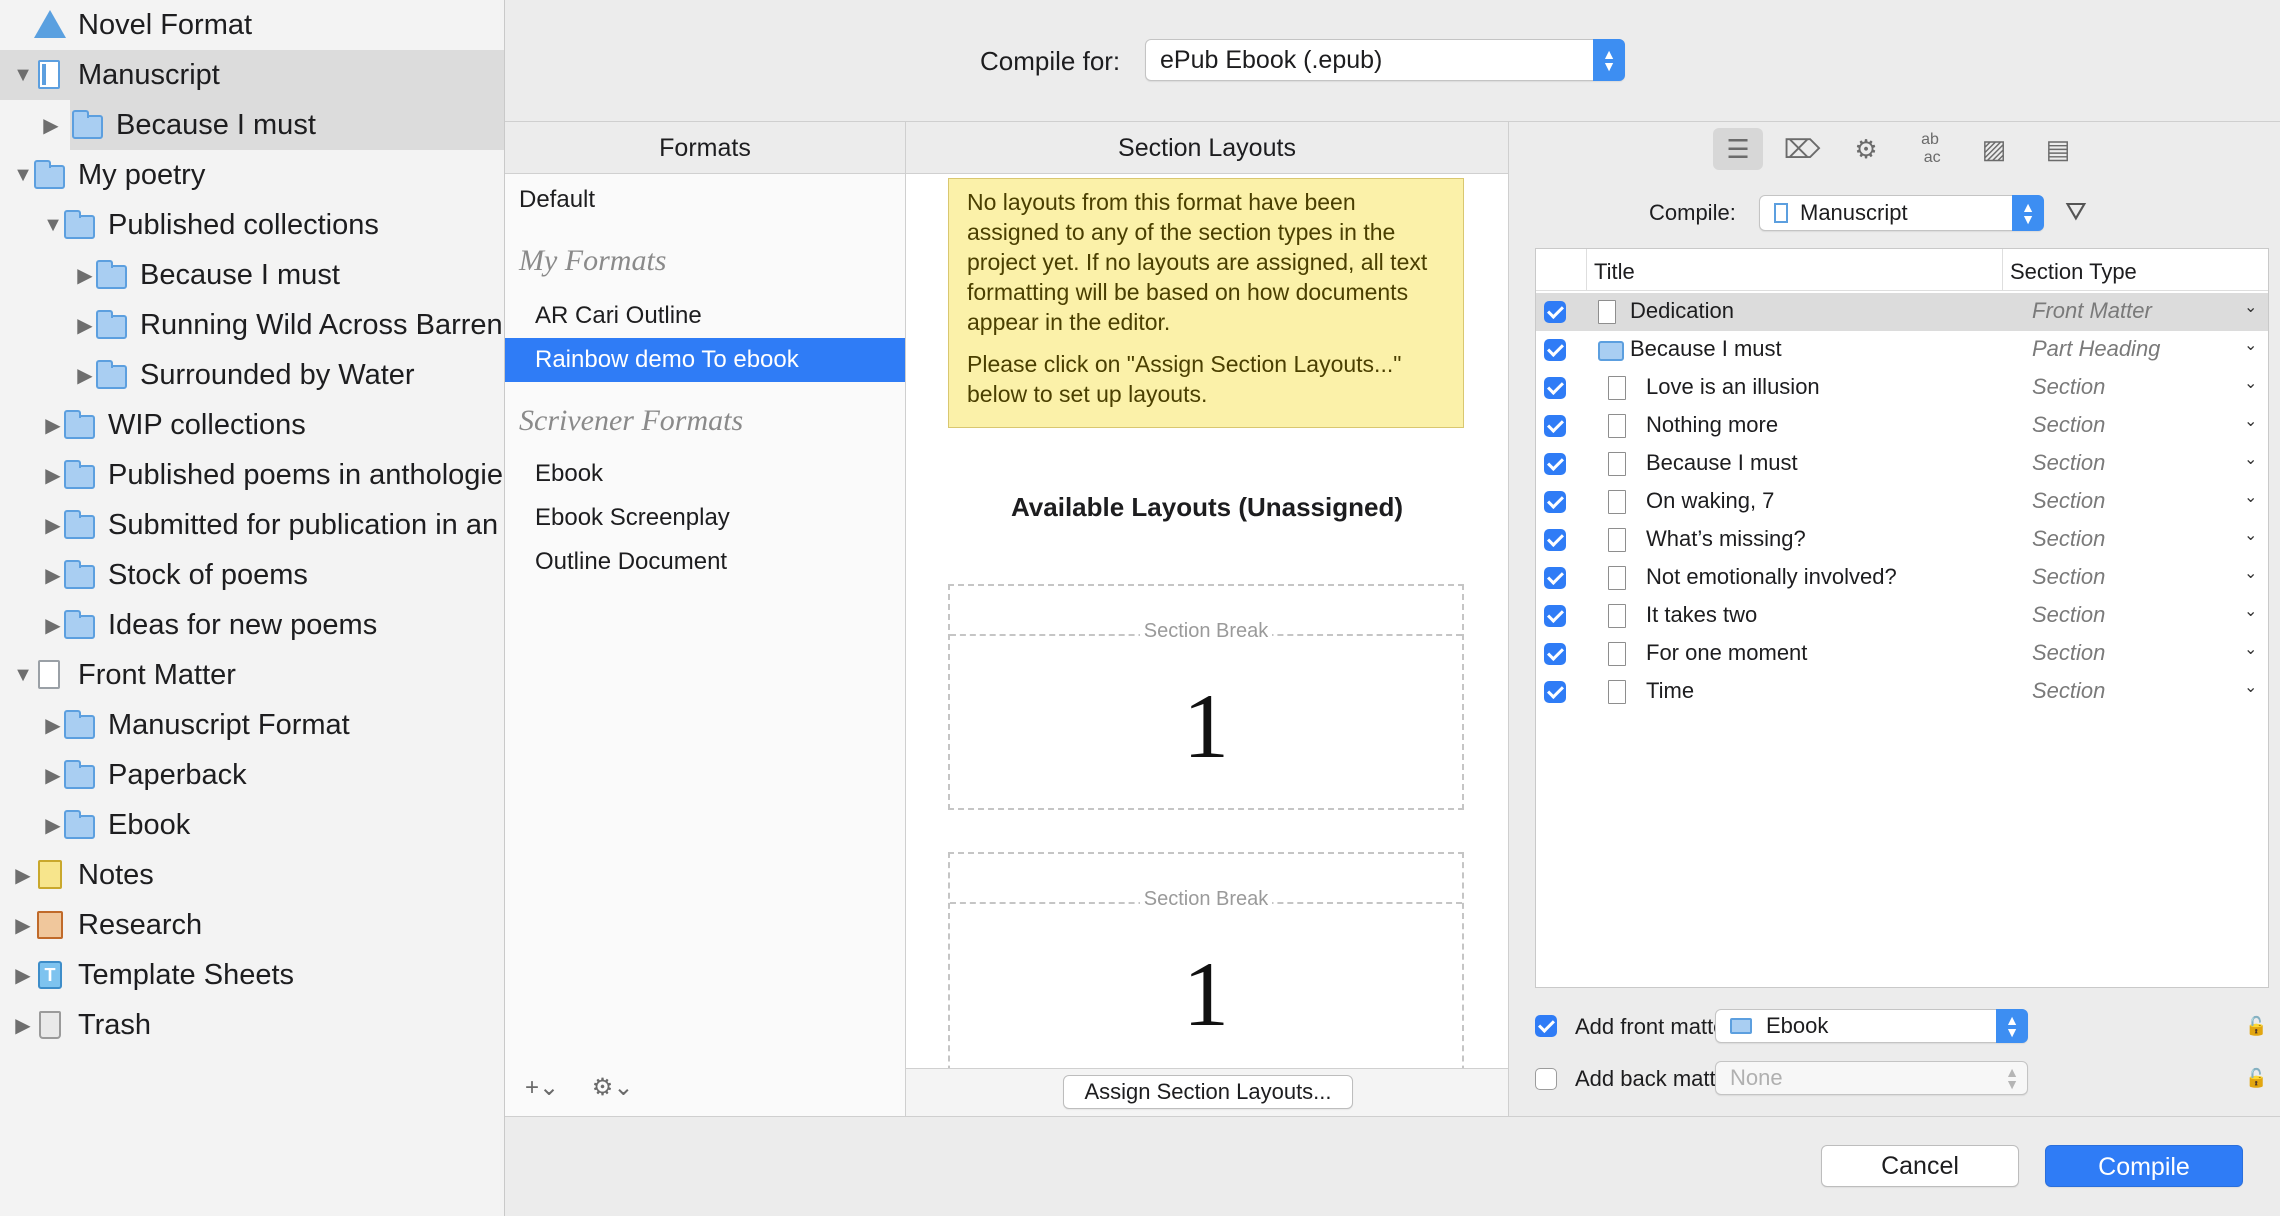 Image resolution: width=2280 pixels, height=1216 pixels. Describe the element at coordinates (252, 675) in the screenshot. I see `binder-item-front-matter: ▼ Front Matter` at that location.